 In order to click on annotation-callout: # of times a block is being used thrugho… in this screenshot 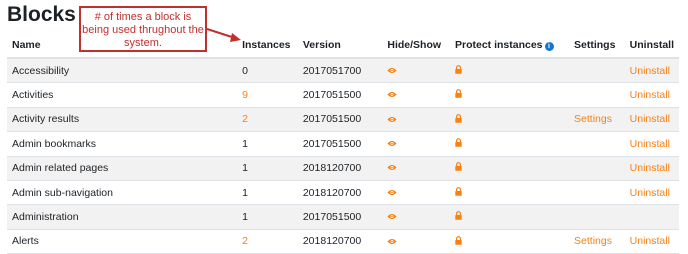, I will do `click(143, 29)`.